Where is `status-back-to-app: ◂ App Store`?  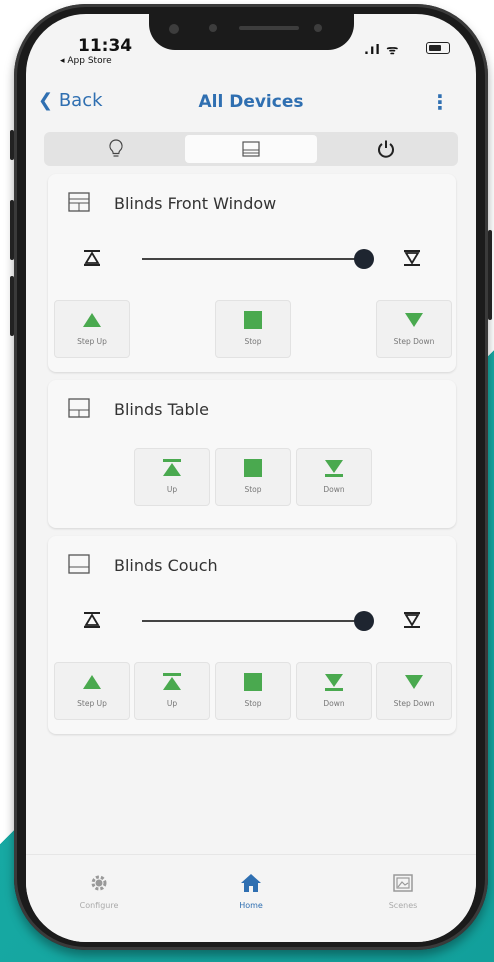 status-back-to-app: ◂ App Store is located at coordinates (86, 61).